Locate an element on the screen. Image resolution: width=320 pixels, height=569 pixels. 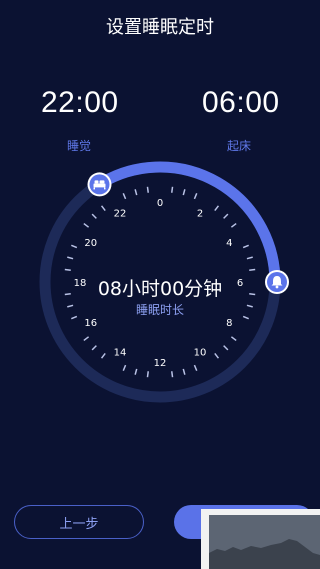
sleep-duration: 08小时00分钟 is located at coordinates (160, 289).